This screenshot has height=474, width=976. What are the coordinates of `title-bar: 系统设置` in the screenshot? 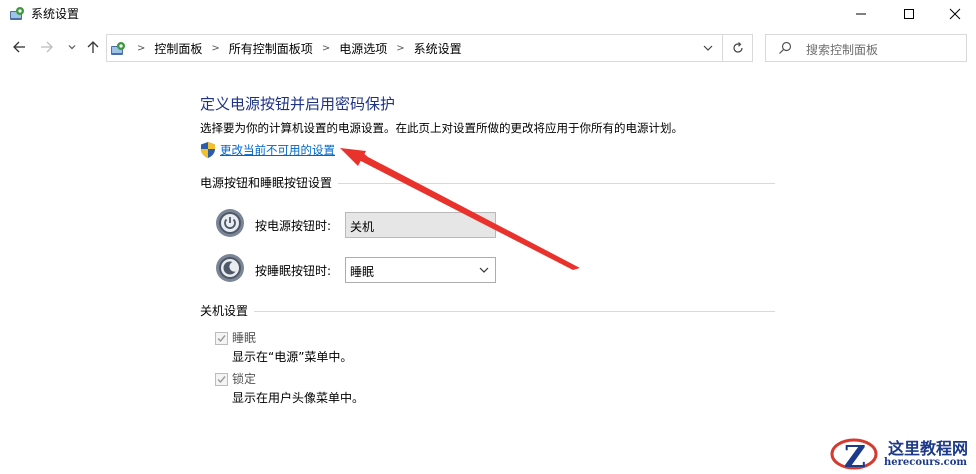 It's located at (488, 14).